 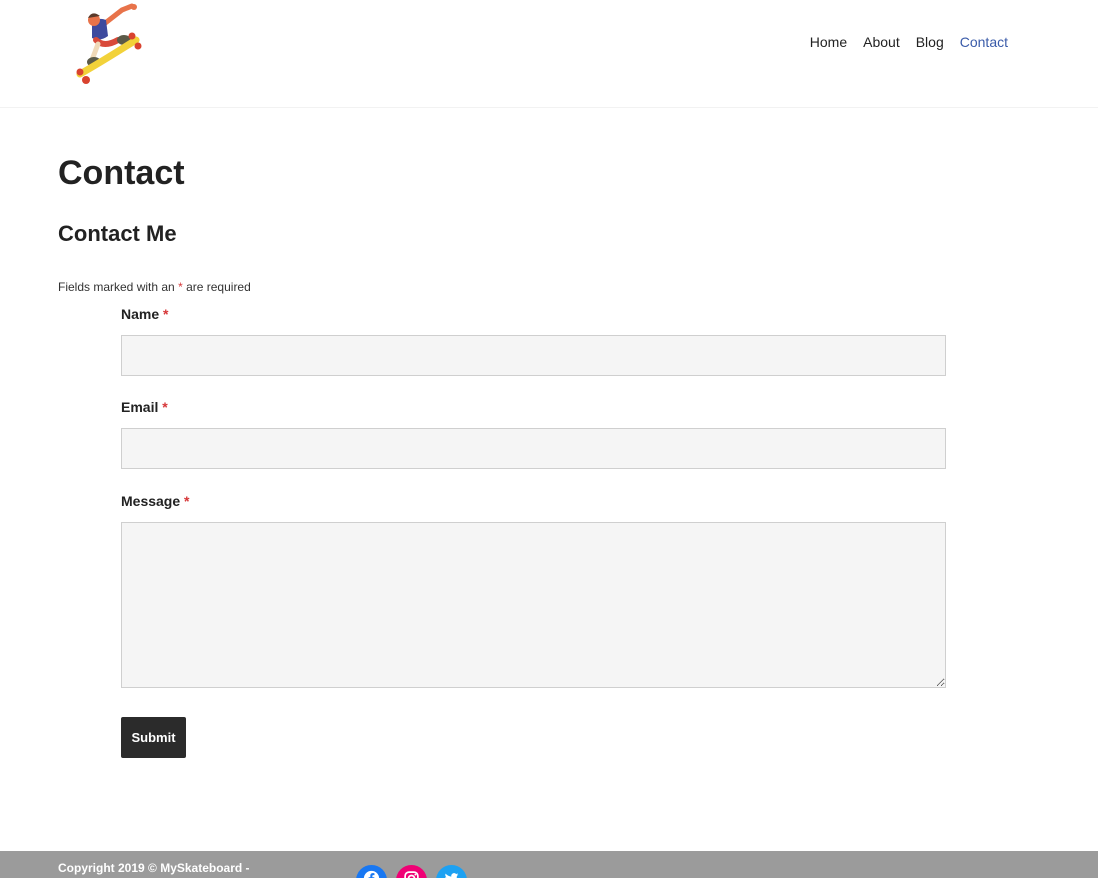 I want to click on nav-blog: Blog, so click(x=930, y=42).